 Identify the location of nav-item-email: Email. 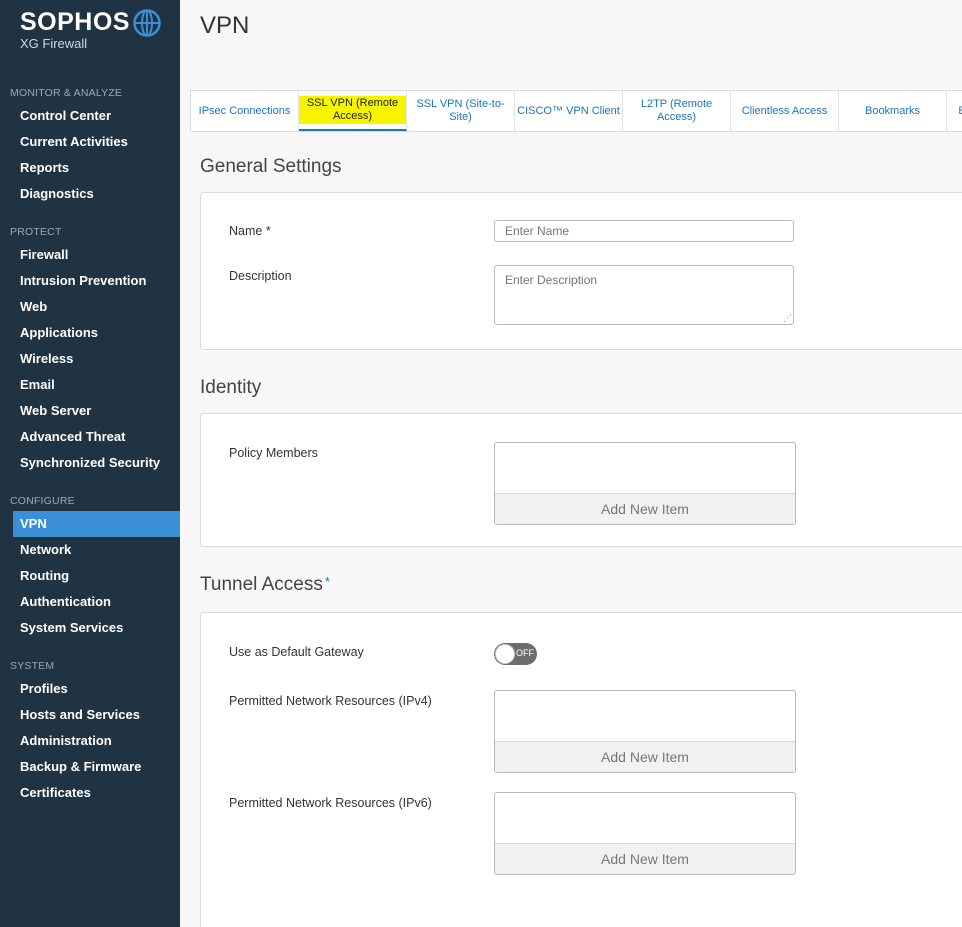
(90, 385).